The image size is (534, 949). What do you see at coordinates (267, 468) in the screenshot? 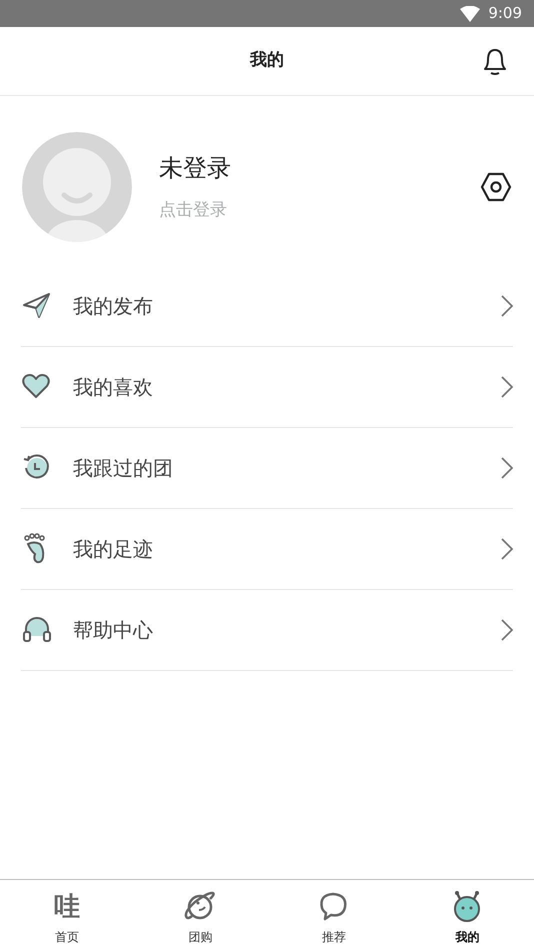
I see `menu-item: 我跟过的团` at bounding box center [267, 468].